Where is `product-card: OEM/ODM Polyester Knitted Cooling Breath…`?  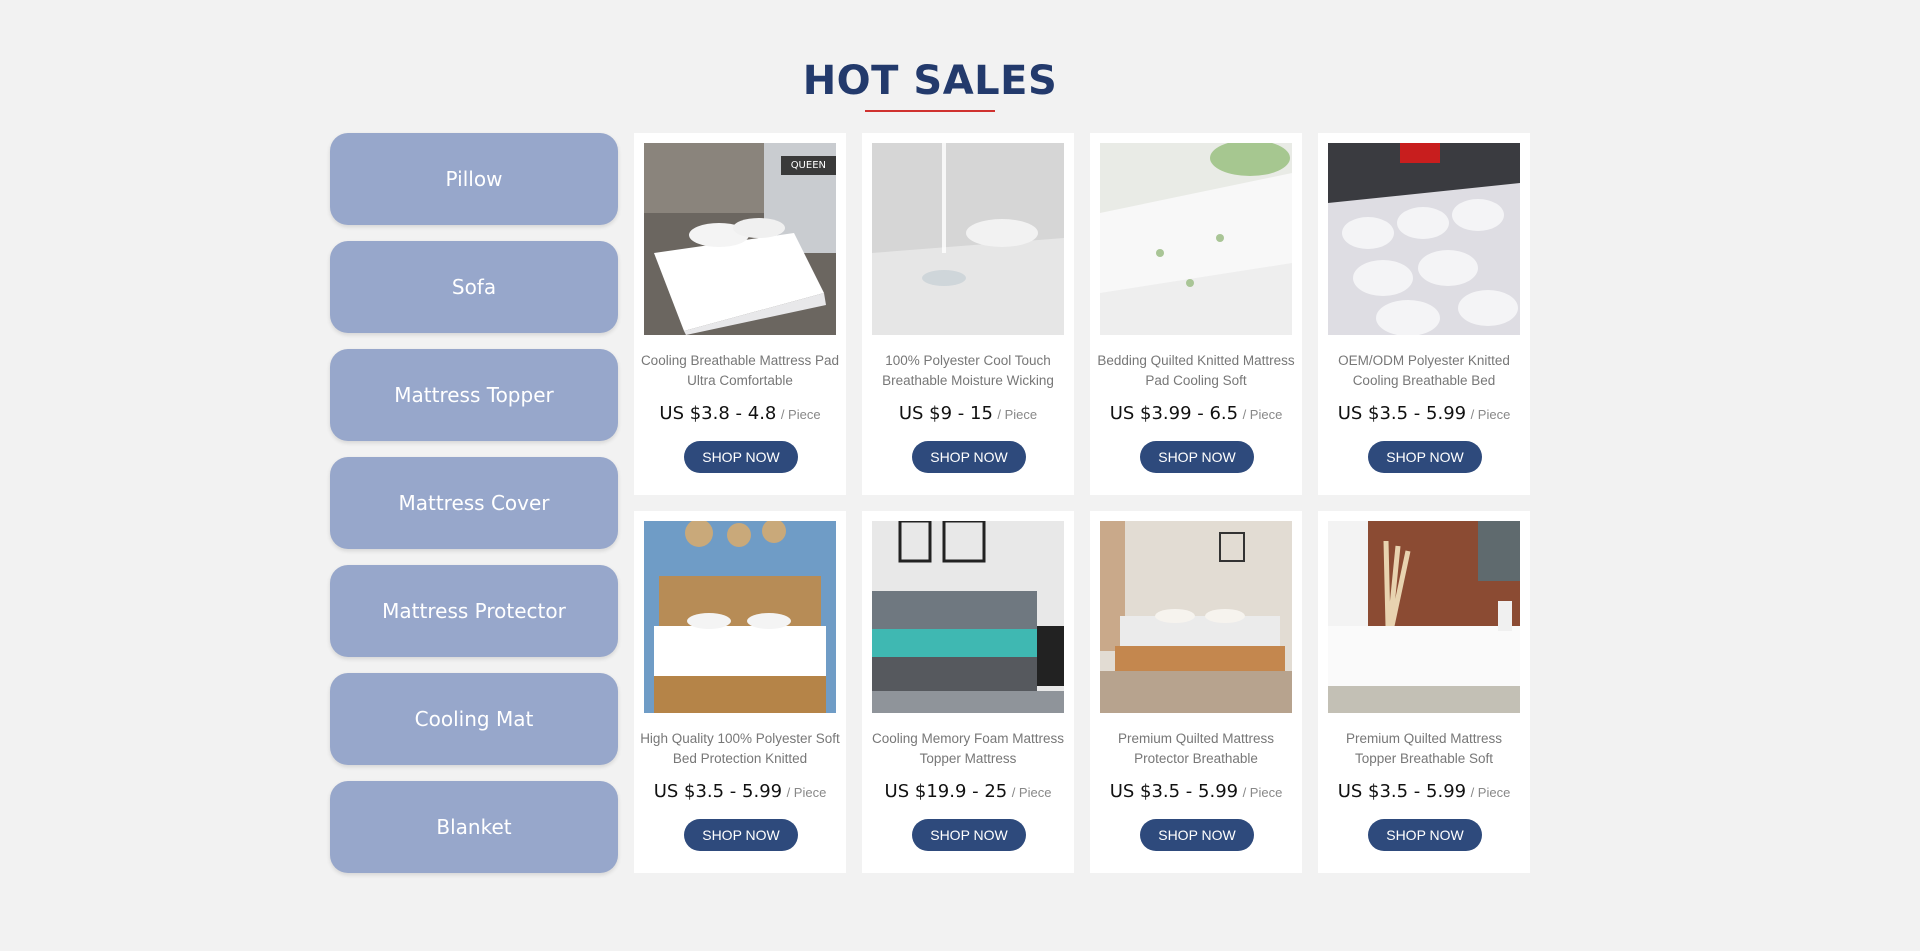 product-card: OEM/ODM Polyester Knitted Cooling Breath… is located at coordinates (1424, 314).